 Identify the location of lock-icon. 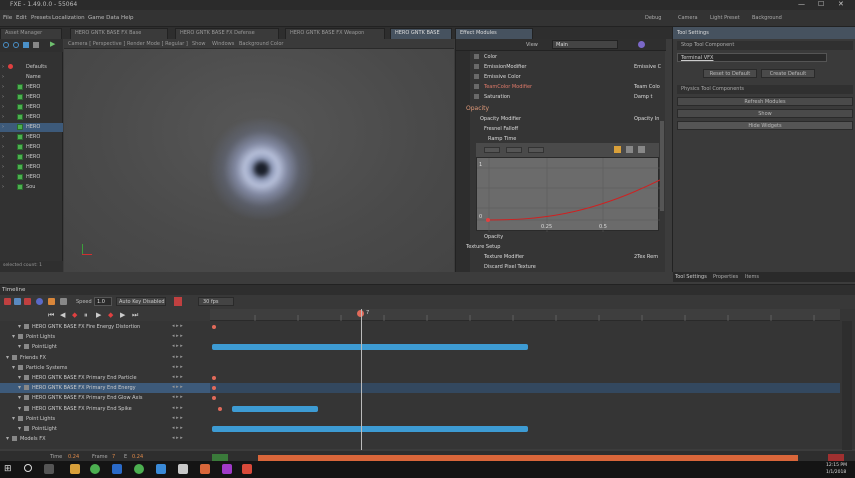
(617, 149).